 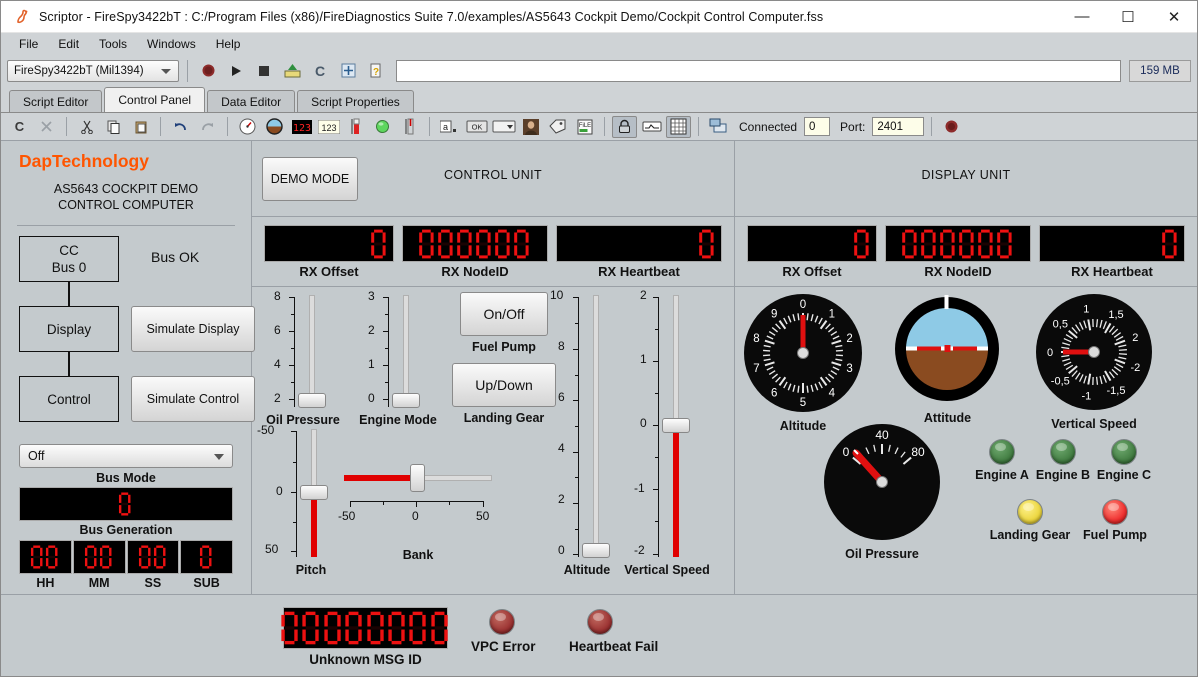 I want to click on engine-a-led, so click(x=1002, y=452).